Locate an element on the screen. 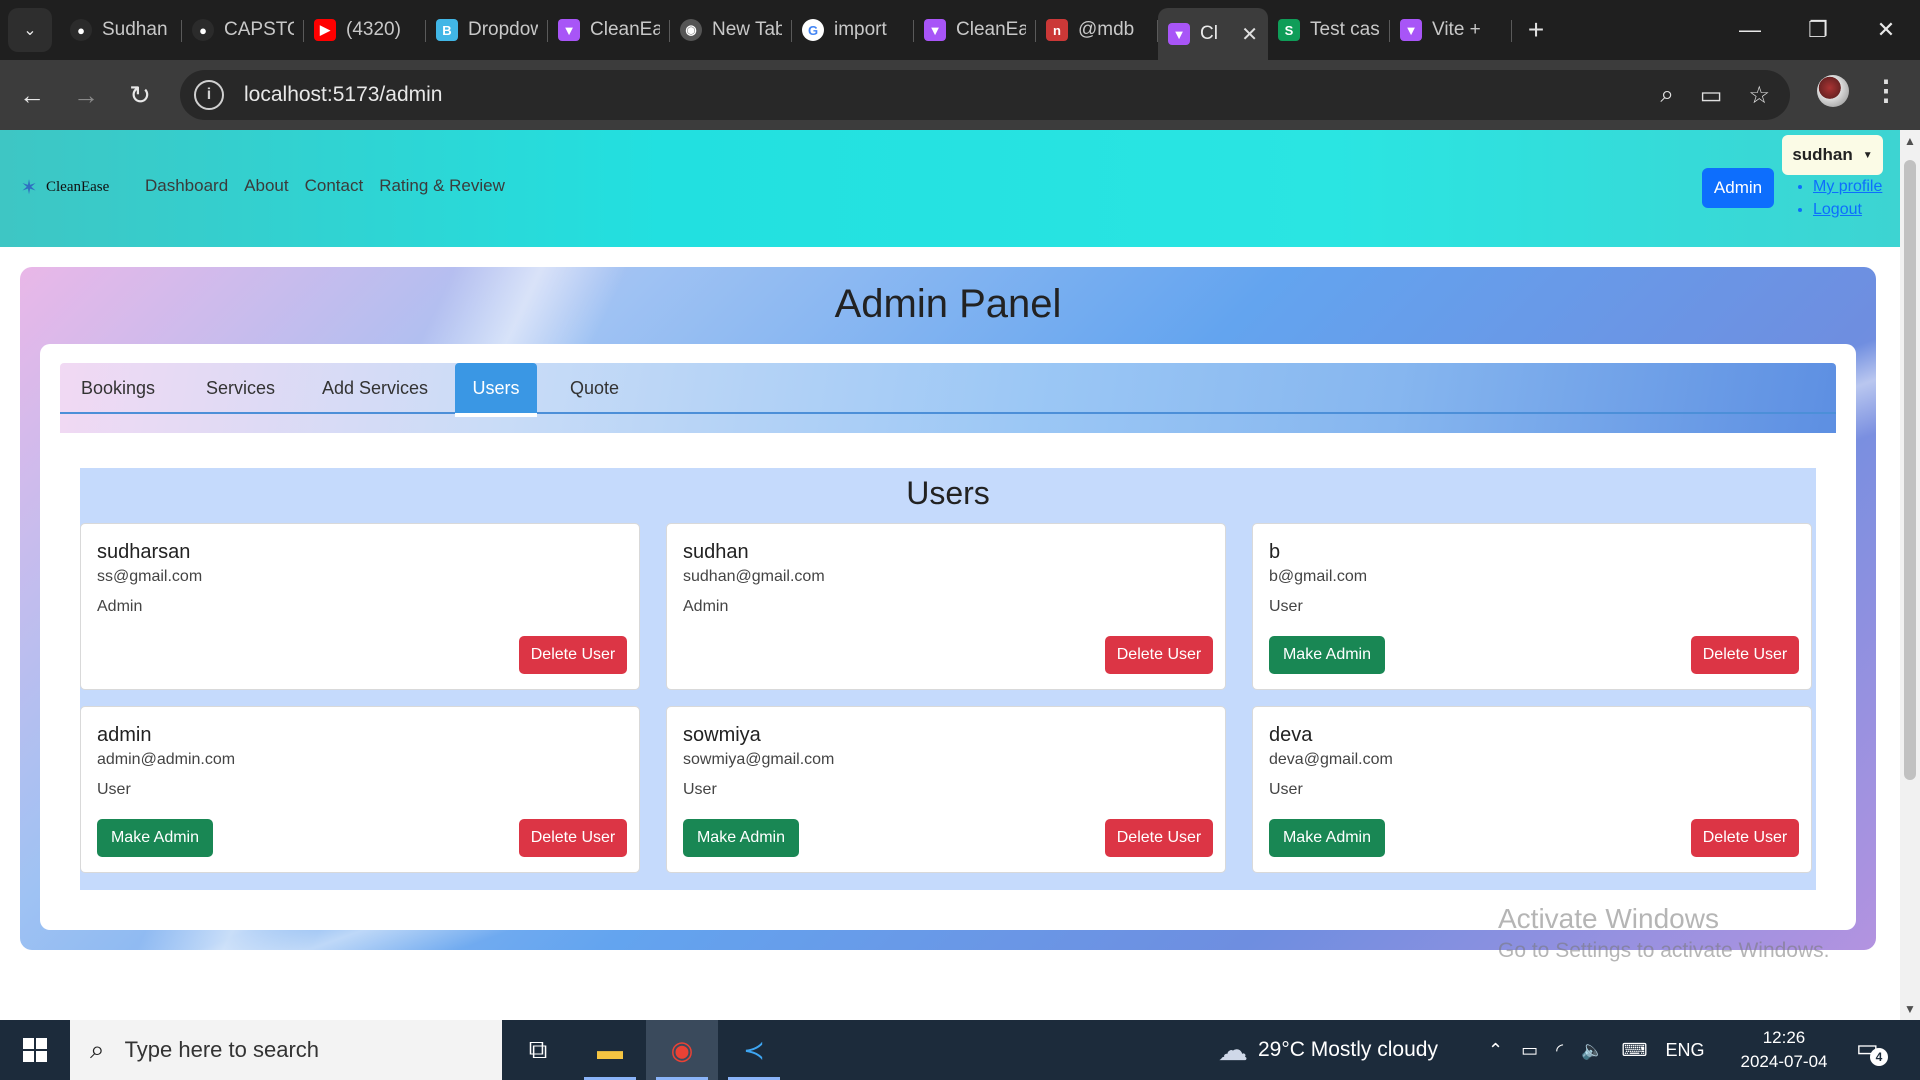 The width and height of the screenshot is (1920, 1080). browser-tab-active: ▼ Cl ✕ is located at coordinates (1213, 34).